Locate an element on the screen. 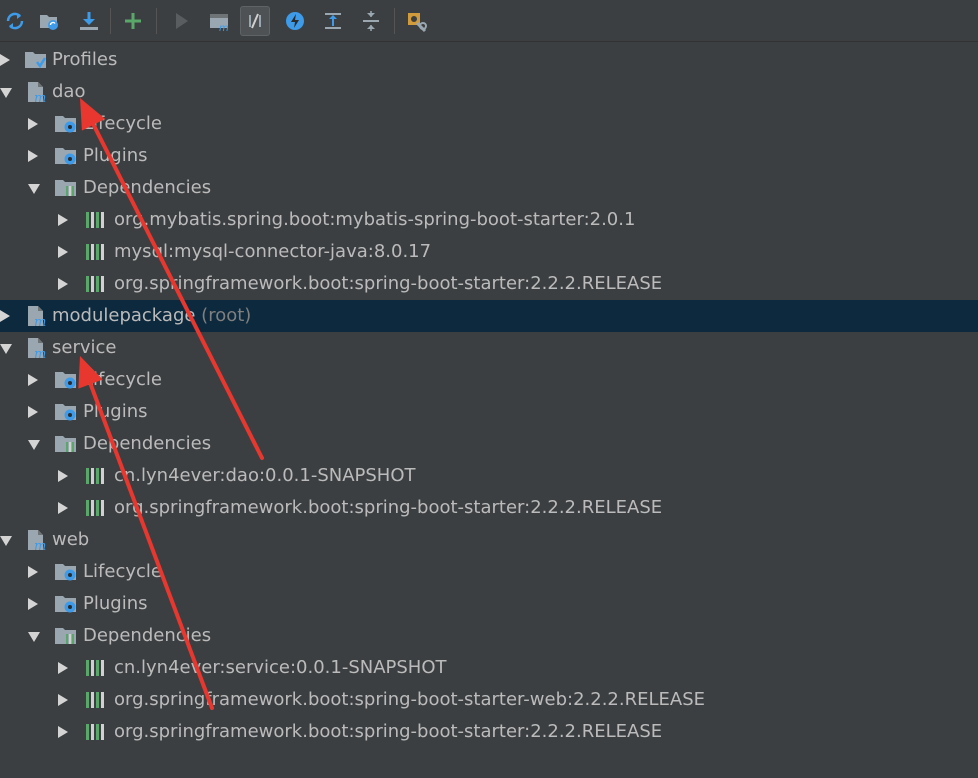  tree-node-service-dependencies: Dependencies is located at coordinates (489, 444).